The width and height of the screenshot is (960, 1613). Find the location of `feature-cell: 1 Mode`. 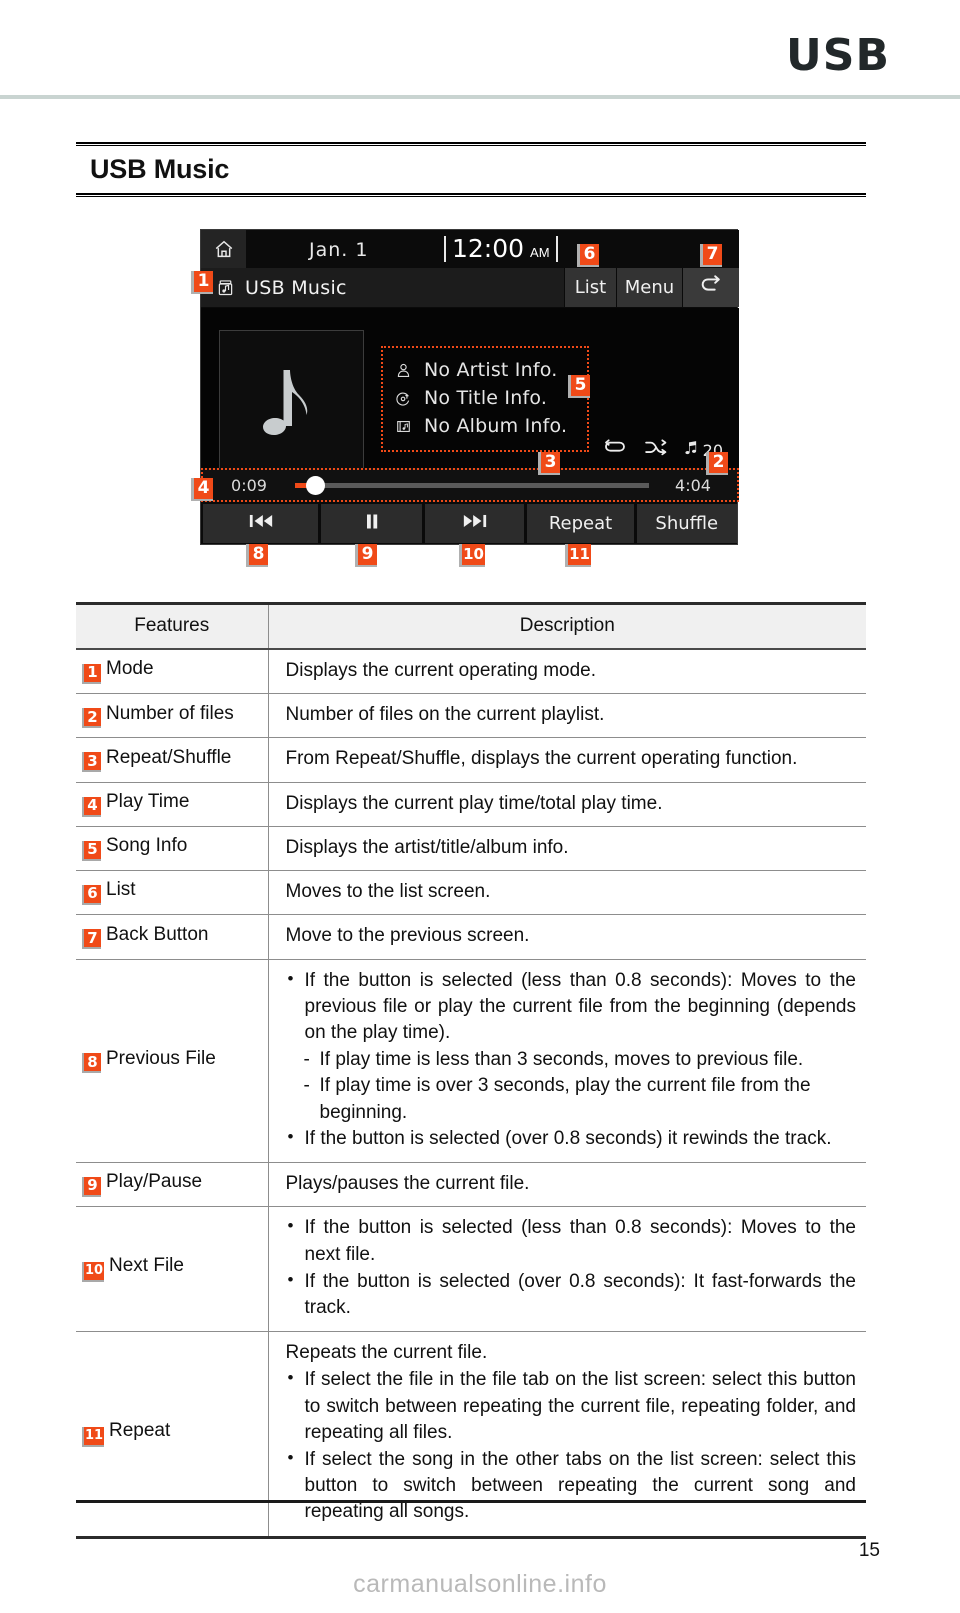

feature-cell: 1 Mode is located at coordinates (172, 672).